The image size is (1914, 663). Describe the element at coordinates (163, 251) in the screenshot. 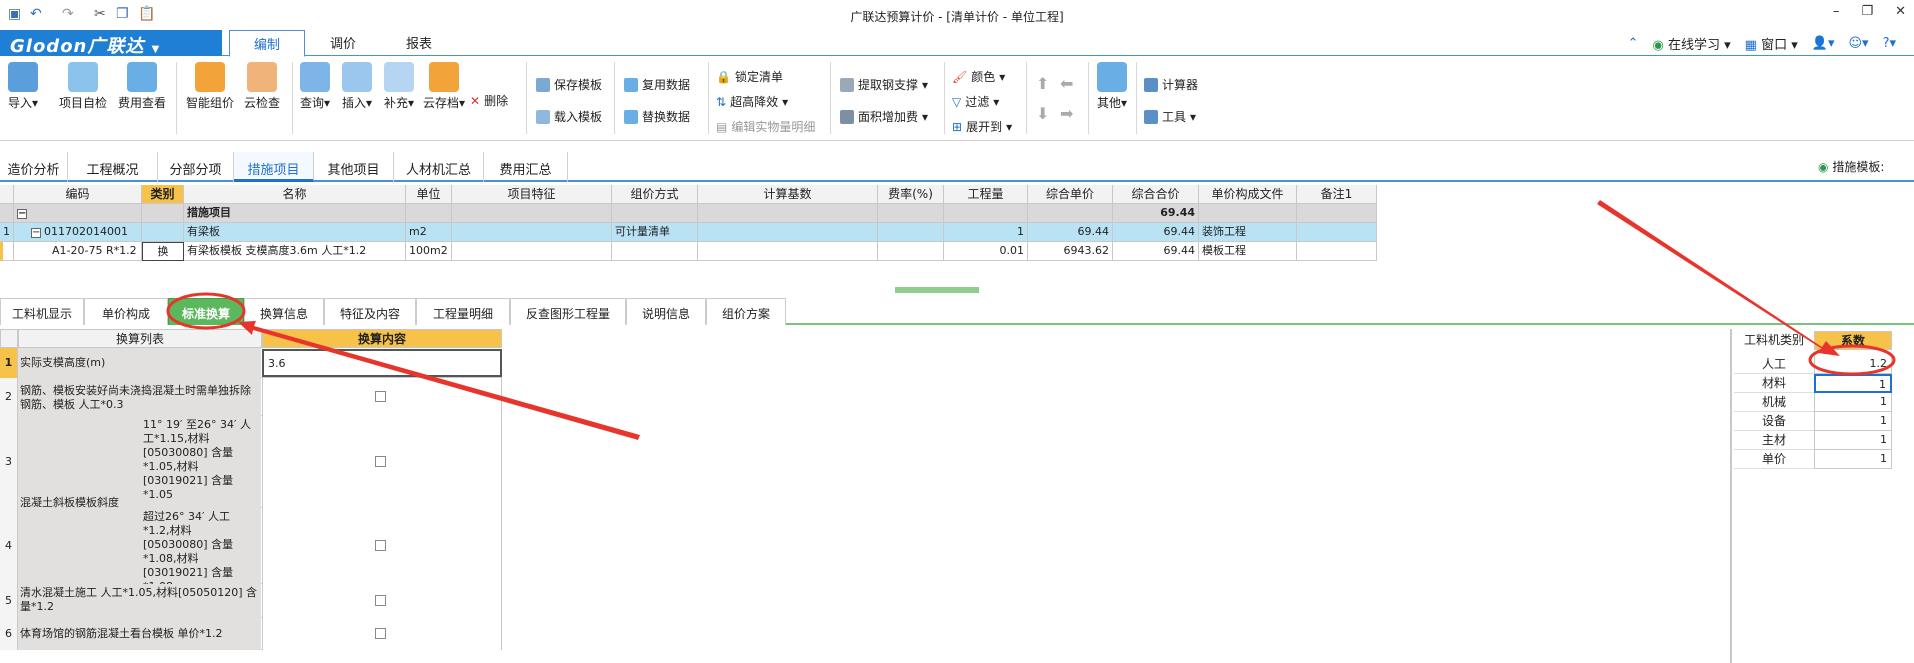

I see `row-type: 换` at that location.